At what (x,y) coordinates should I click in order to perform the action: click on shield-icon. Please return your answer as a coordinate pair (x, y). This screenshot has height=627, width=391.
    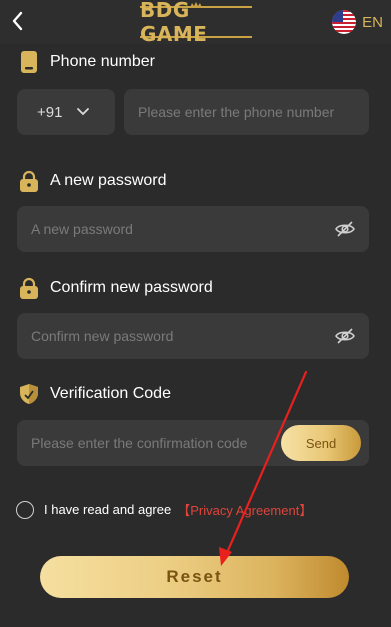
    Looking at the image, I should click on (29, 394).